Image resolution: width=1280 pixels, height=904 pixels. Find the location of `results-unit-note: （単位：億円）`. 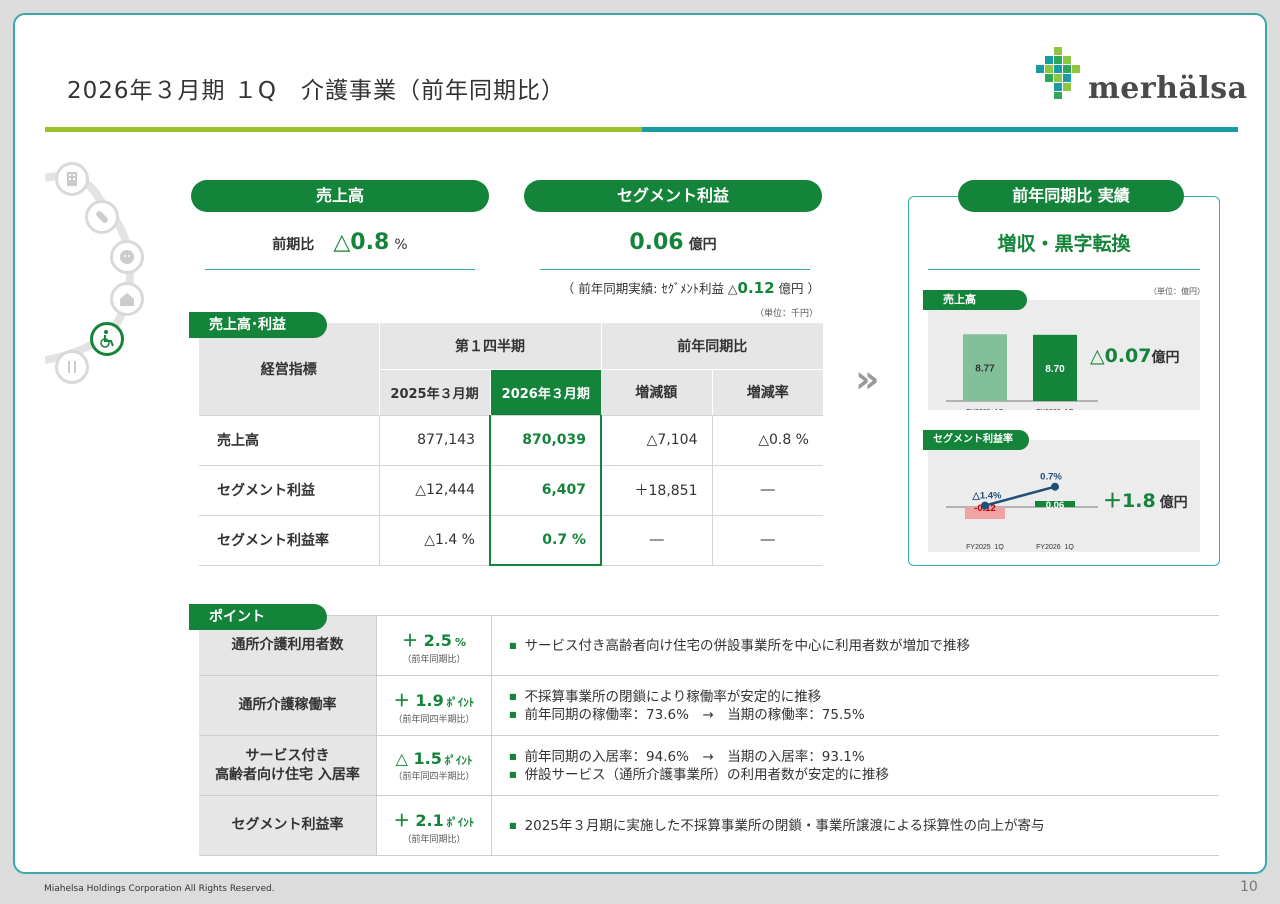

results-unit-note: （単位：億円） is located at coordinates (1177, 291).